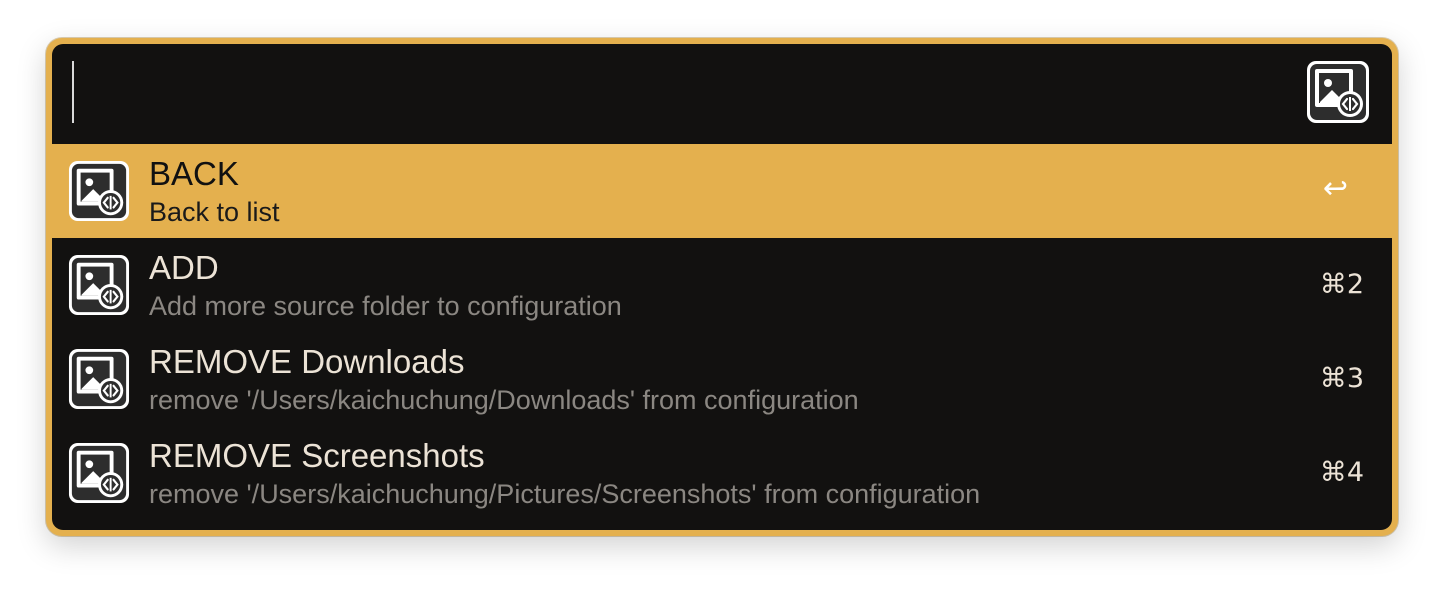  I want to click on shortcut-label: ⌘4, so click(1341, 472).